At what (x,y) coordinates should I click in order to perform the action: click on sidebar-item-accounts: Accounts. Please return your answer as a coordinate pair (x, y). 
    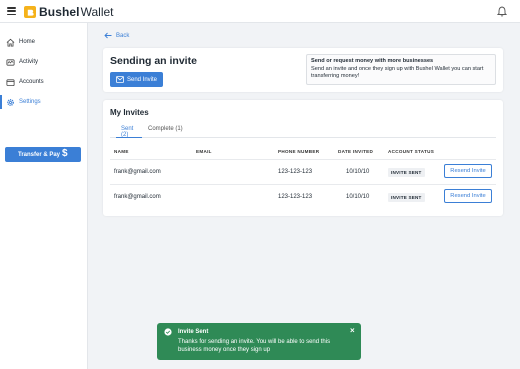
    Looking at the image, I should click on (44, 82).